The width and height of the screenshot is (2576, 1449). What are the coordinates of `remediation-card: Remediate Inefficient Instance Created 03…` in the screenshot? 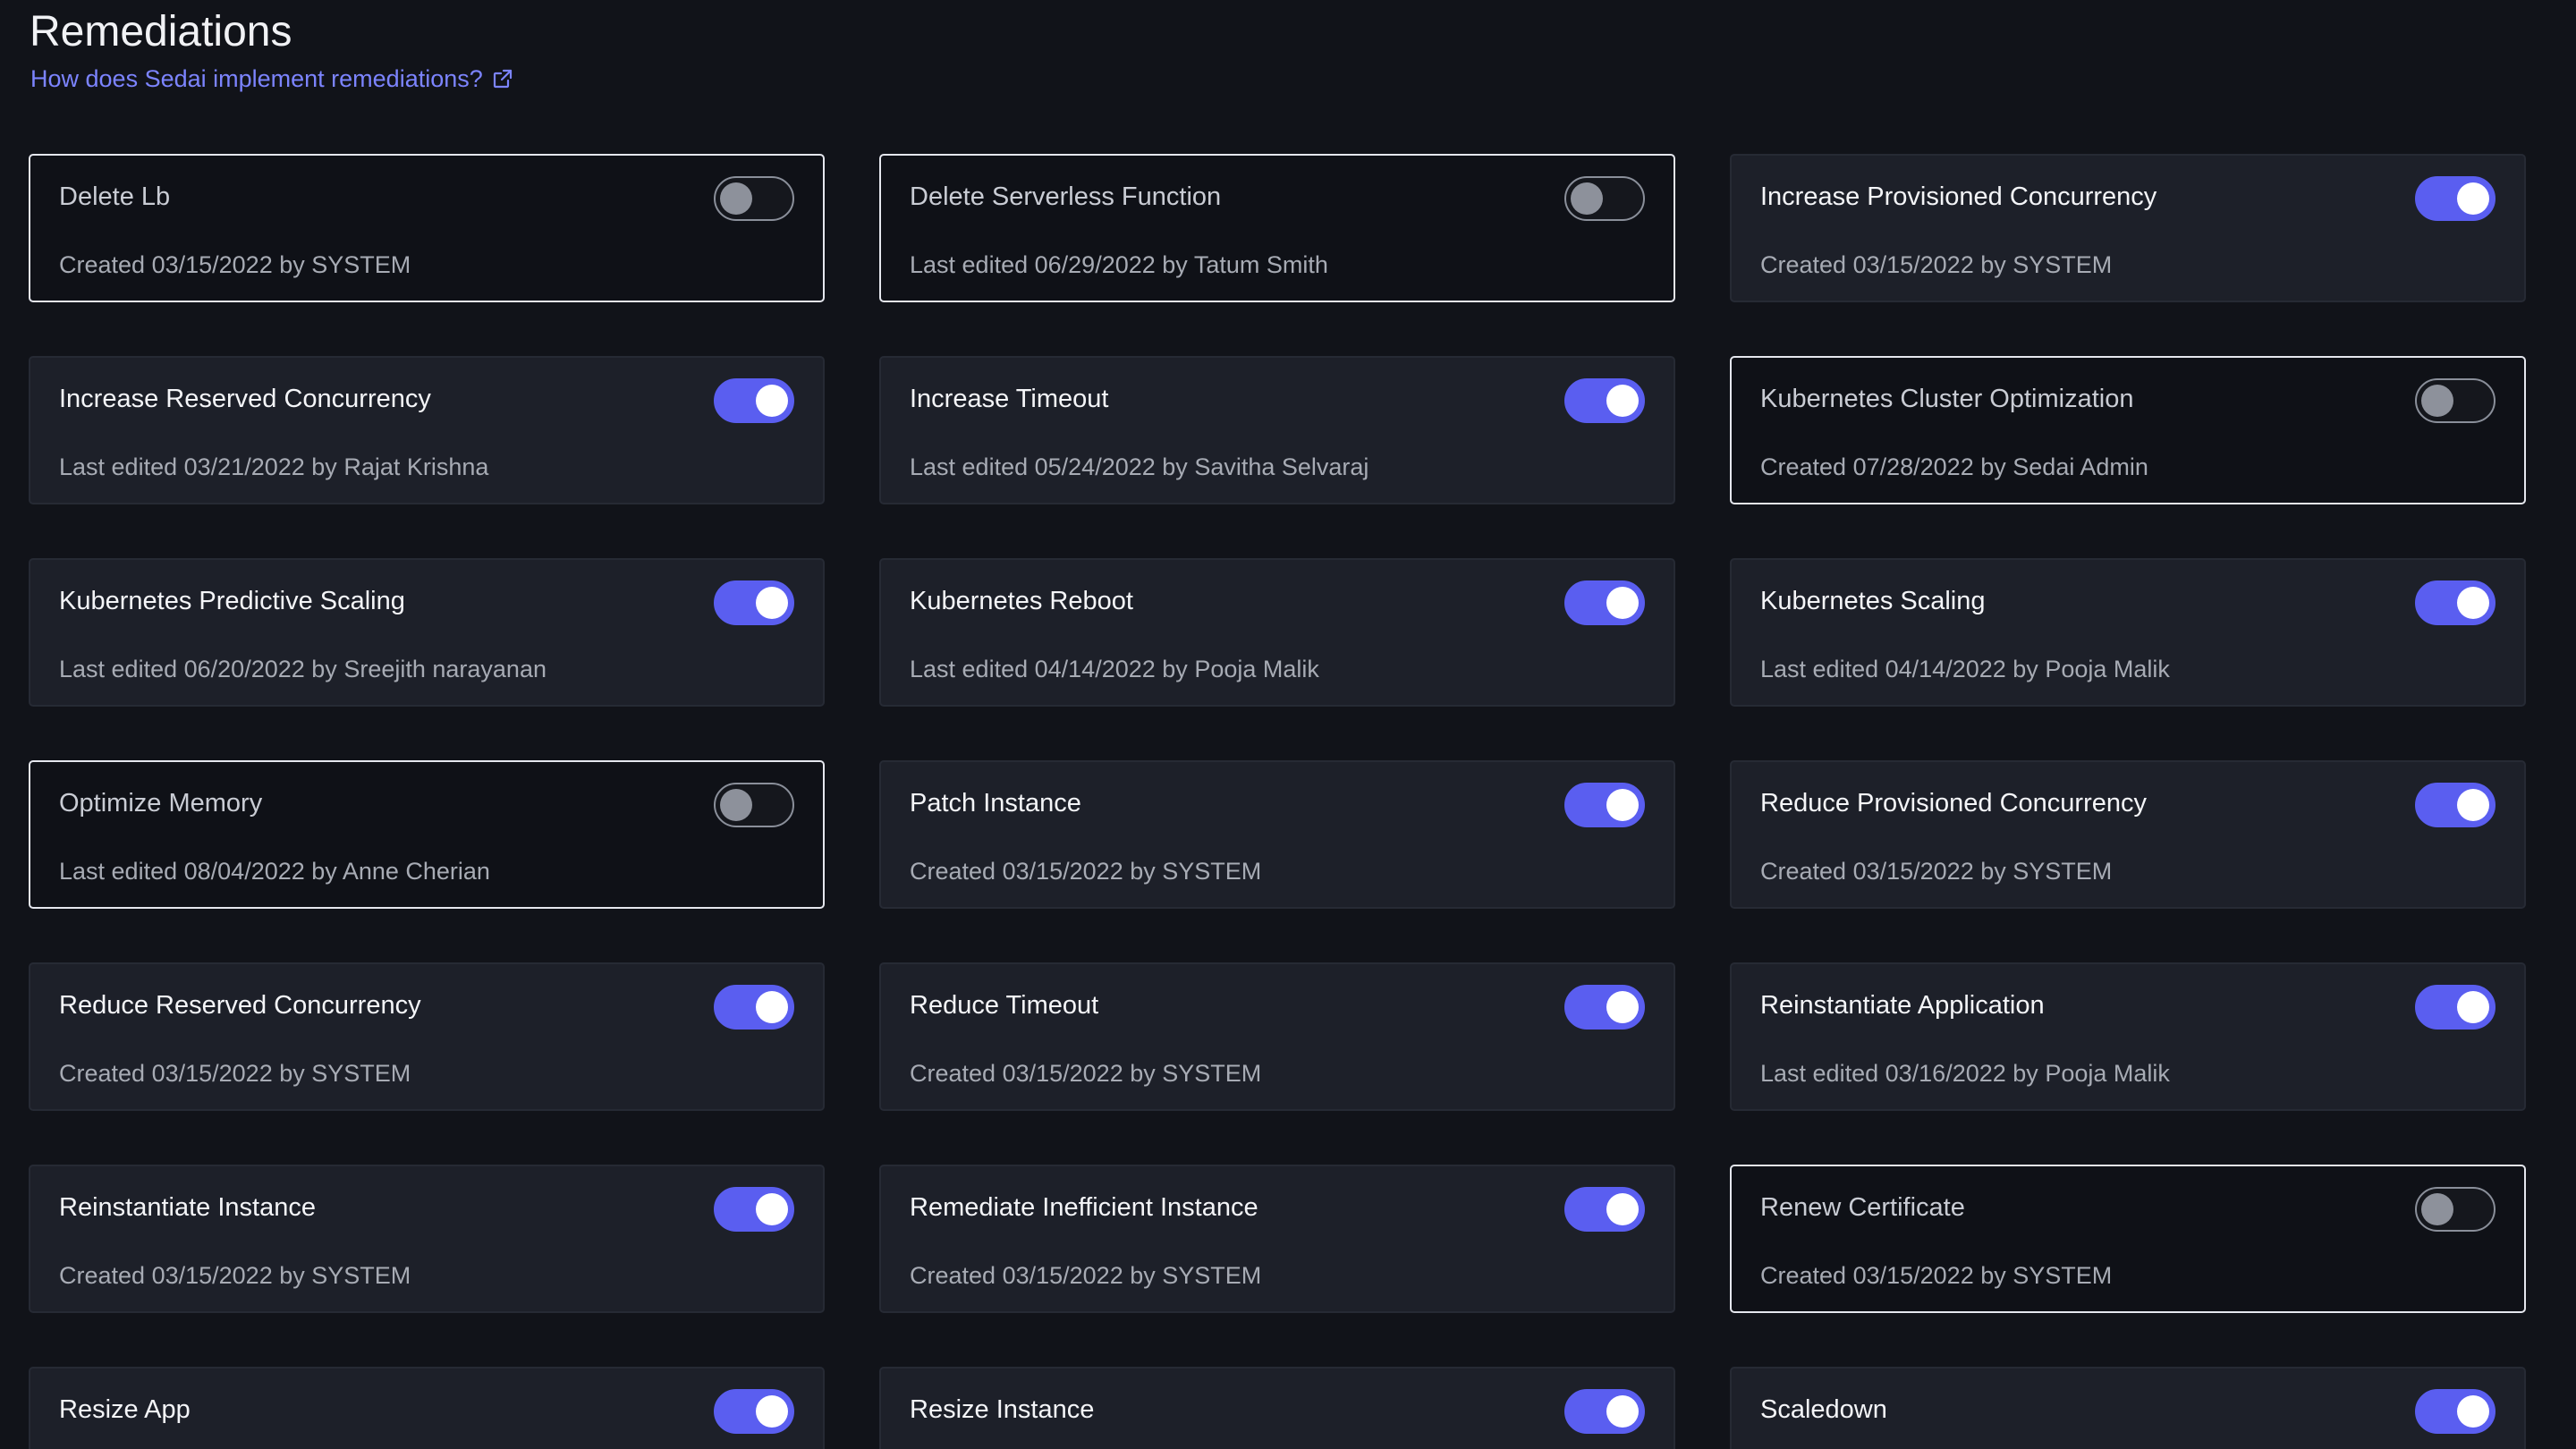 It's located at (1277, 1239).